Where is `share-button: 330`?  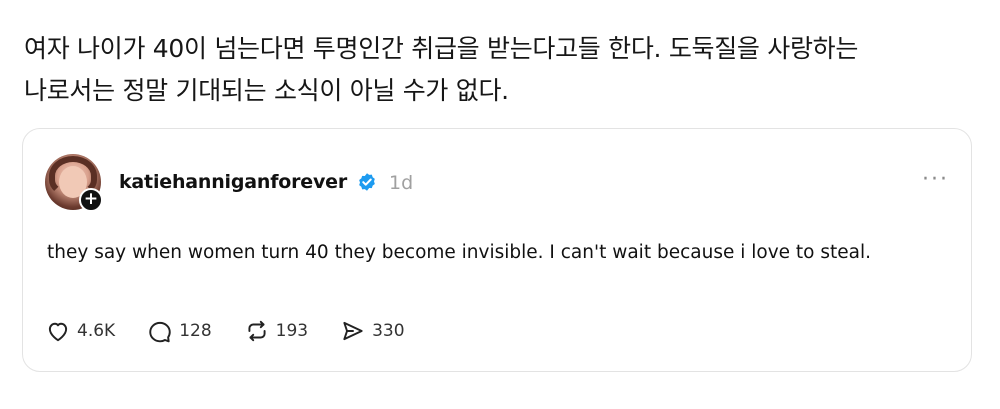
share-button: 330 is located at coordinates (372, 331).